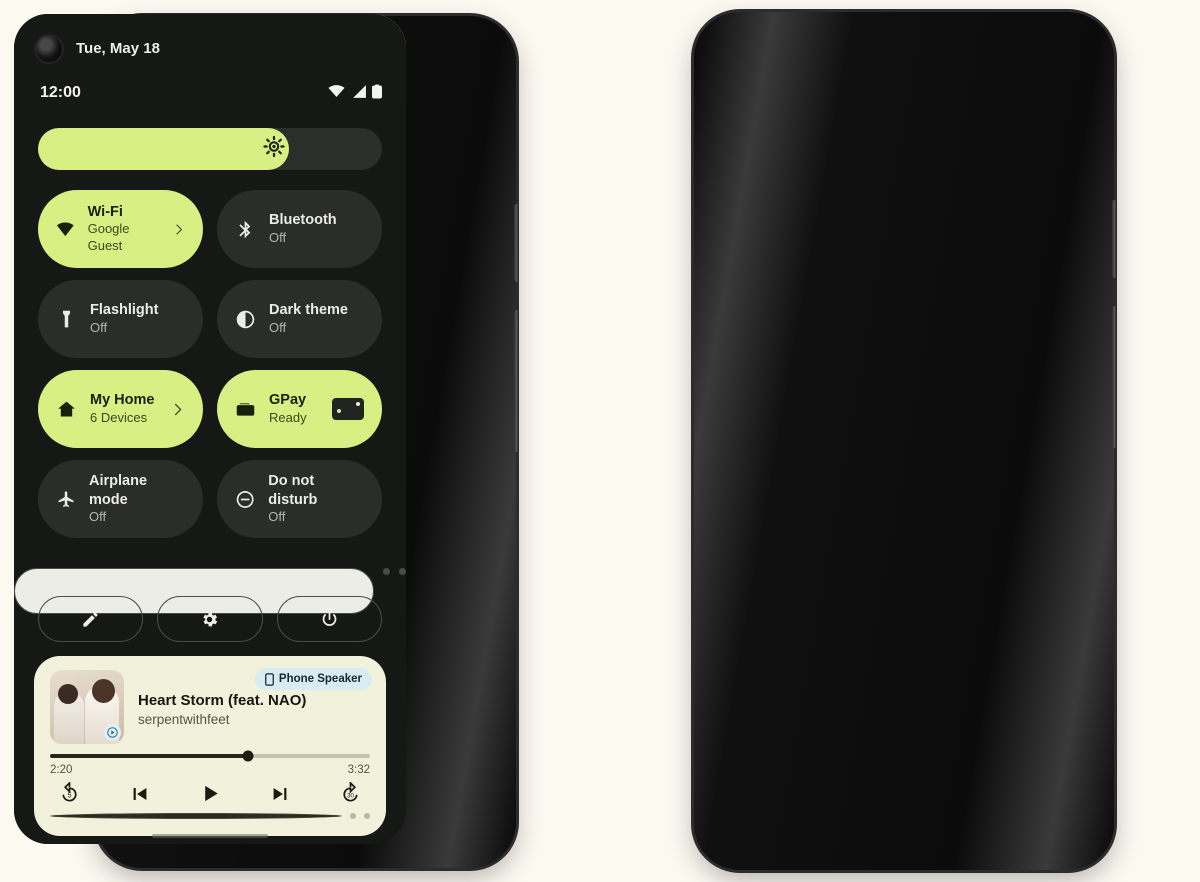  Describe the element at coordinates (348, 409) in the screenshot. I see `gpay-card-thumbnail` at that location.